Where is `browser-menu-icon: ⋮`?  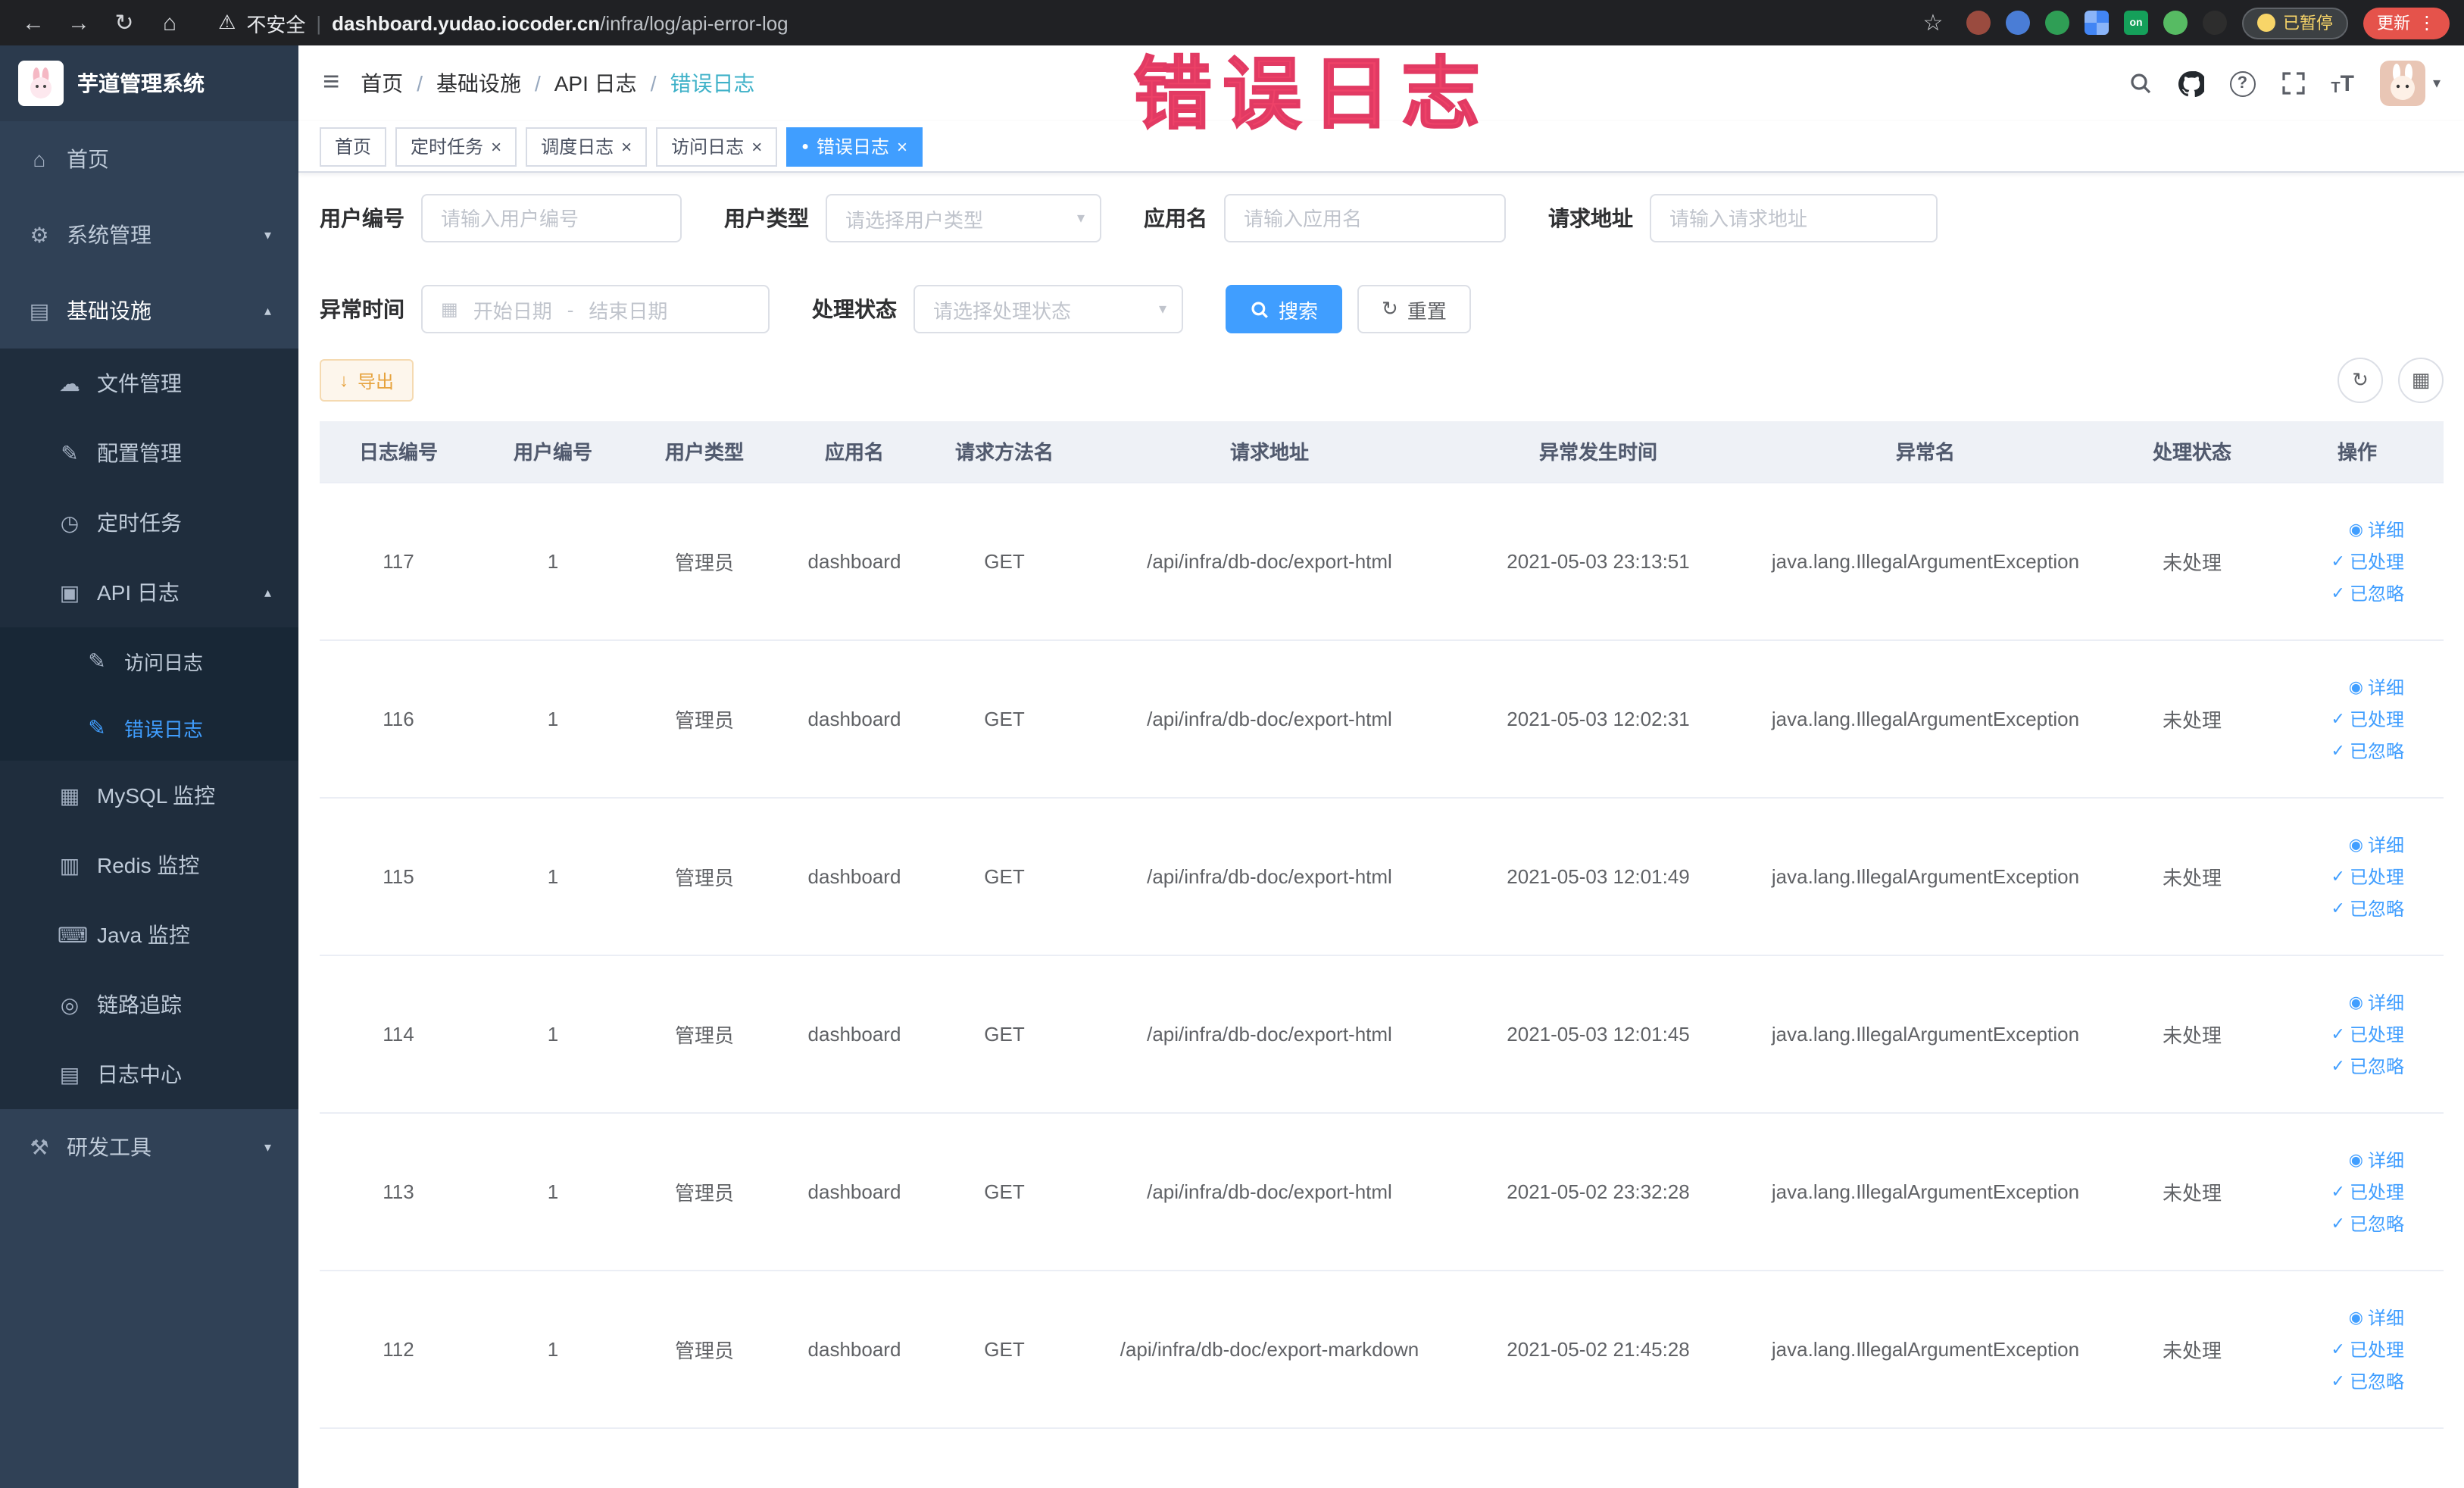 browser-menu-icon: ⋮ is located at coordinates (2427, 22).